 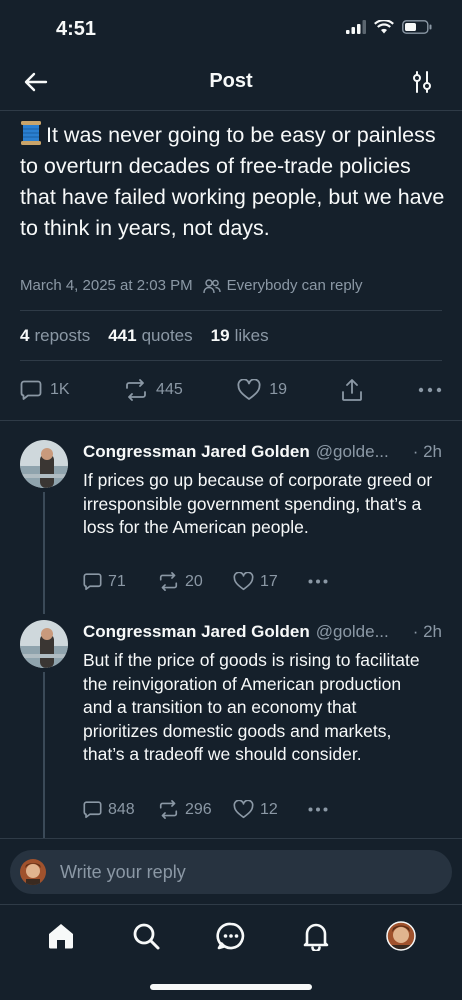 What do you see at coordinates (262, 390) in the screenshot?
I see `like-button: 19` at bounding box center [262, 390].